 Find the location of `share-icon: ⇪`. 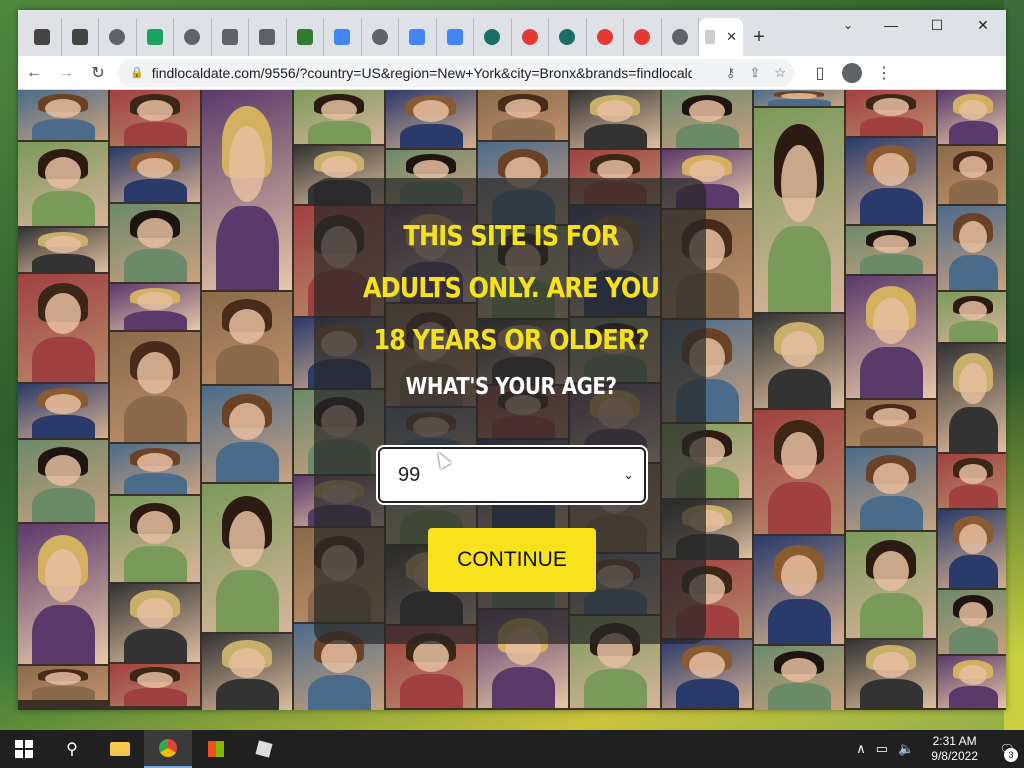

share-icon: ⇪ is located at coordinates (754, 73).